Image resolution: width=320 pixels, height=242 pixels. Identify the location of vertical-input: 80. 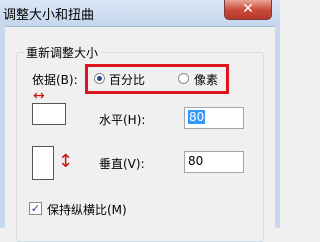
(214, 162).